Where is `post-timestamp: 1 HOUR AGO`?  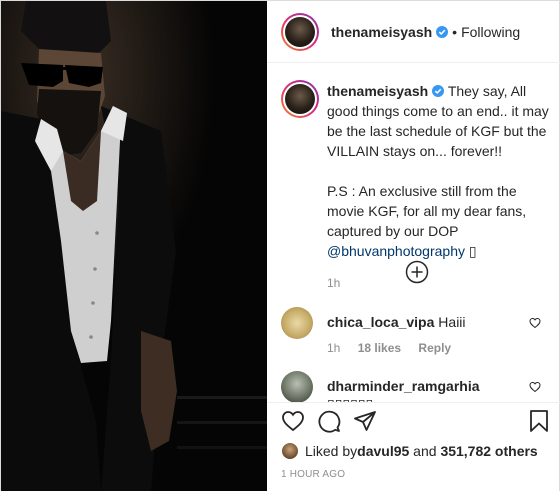
post-timestamp: 1 HOUR AGO is located at coordinates (313, 474).